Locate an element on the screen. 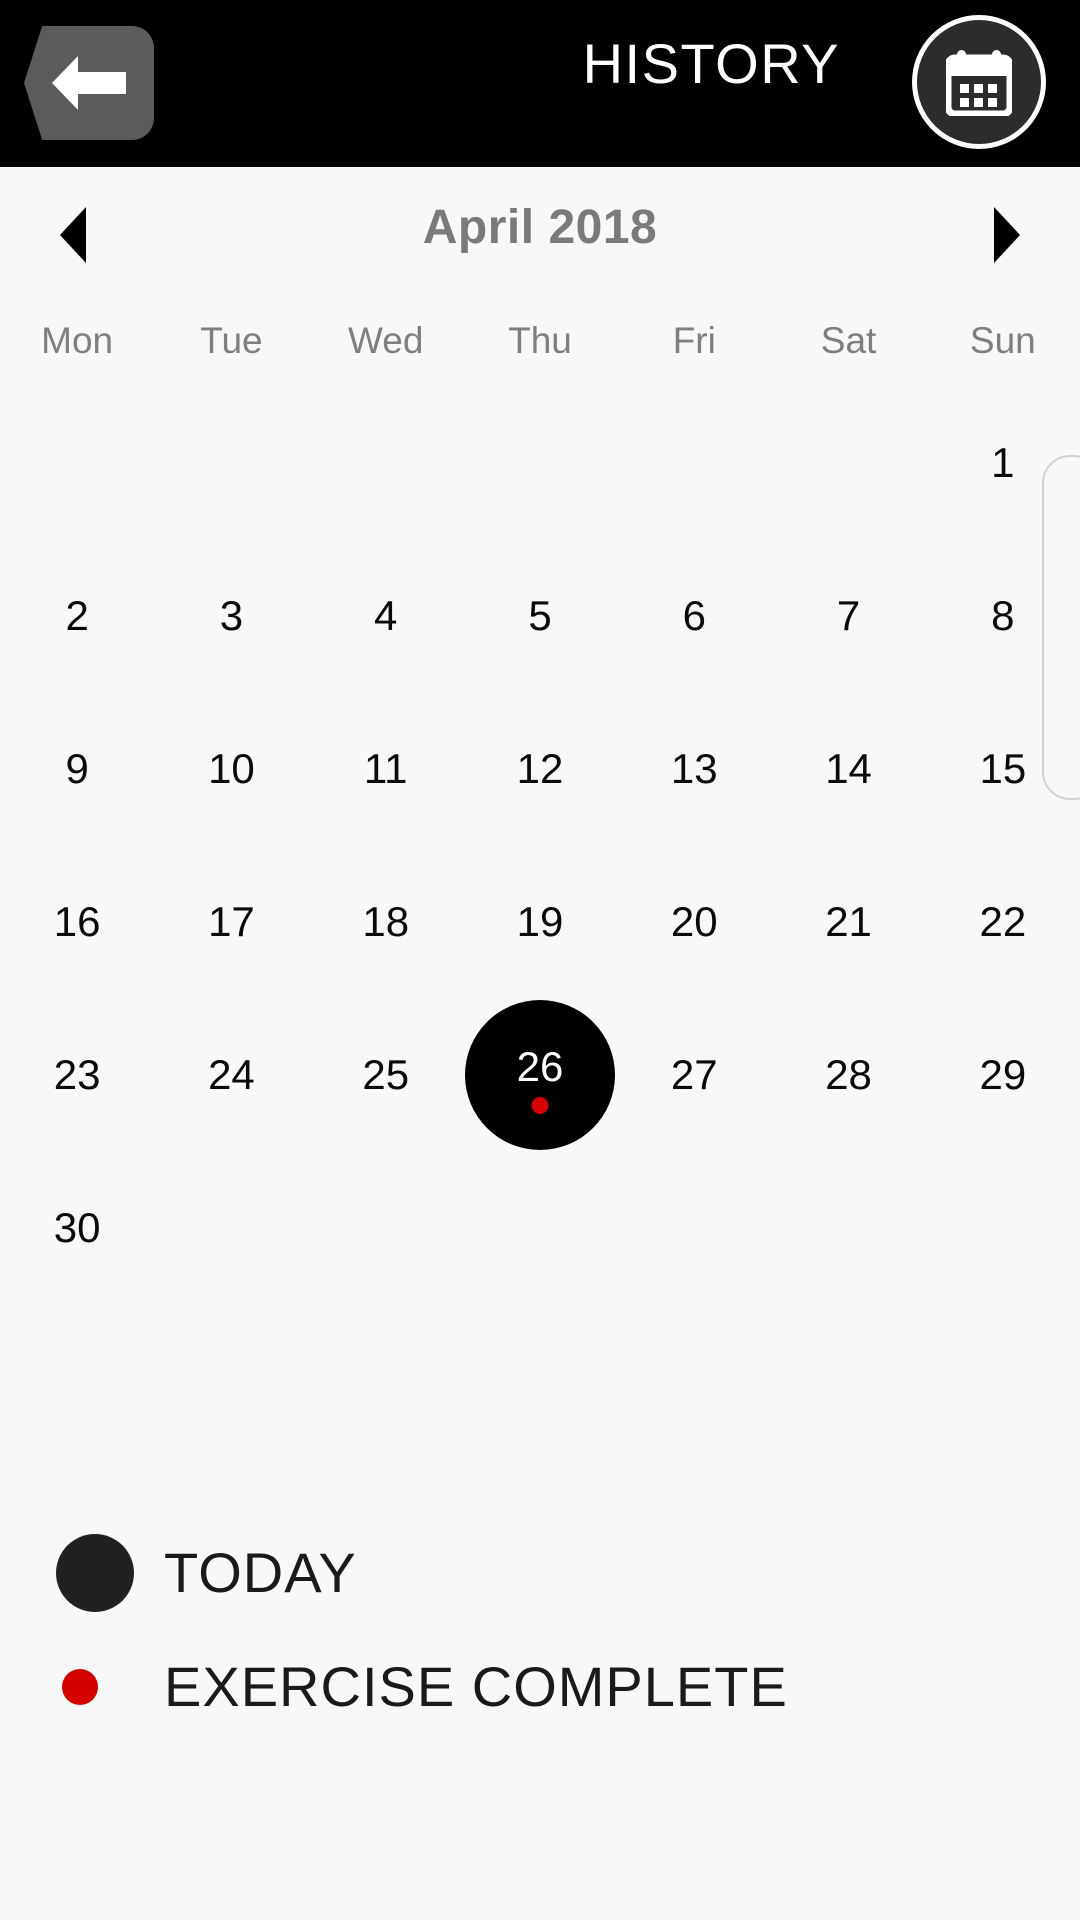 The width and height of the screenshot is (1080, 1920). day-number: 19 is located at coordinates (540, 921).